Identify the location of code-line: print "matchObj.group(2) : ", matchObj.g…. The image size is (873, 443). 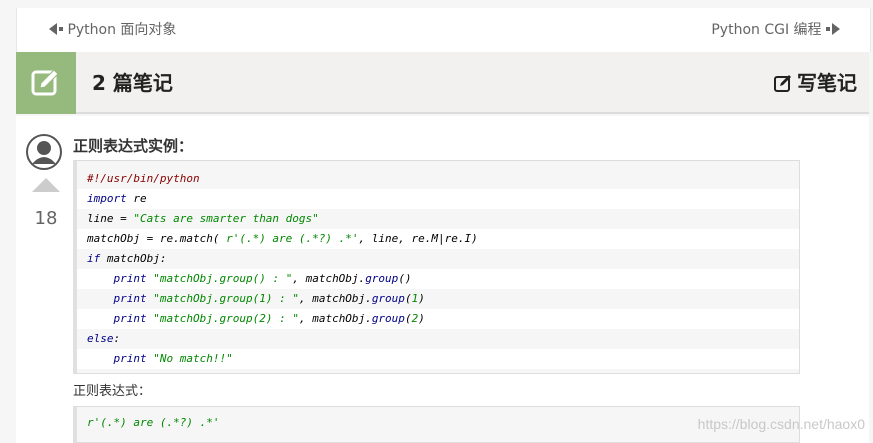
(438, 319).